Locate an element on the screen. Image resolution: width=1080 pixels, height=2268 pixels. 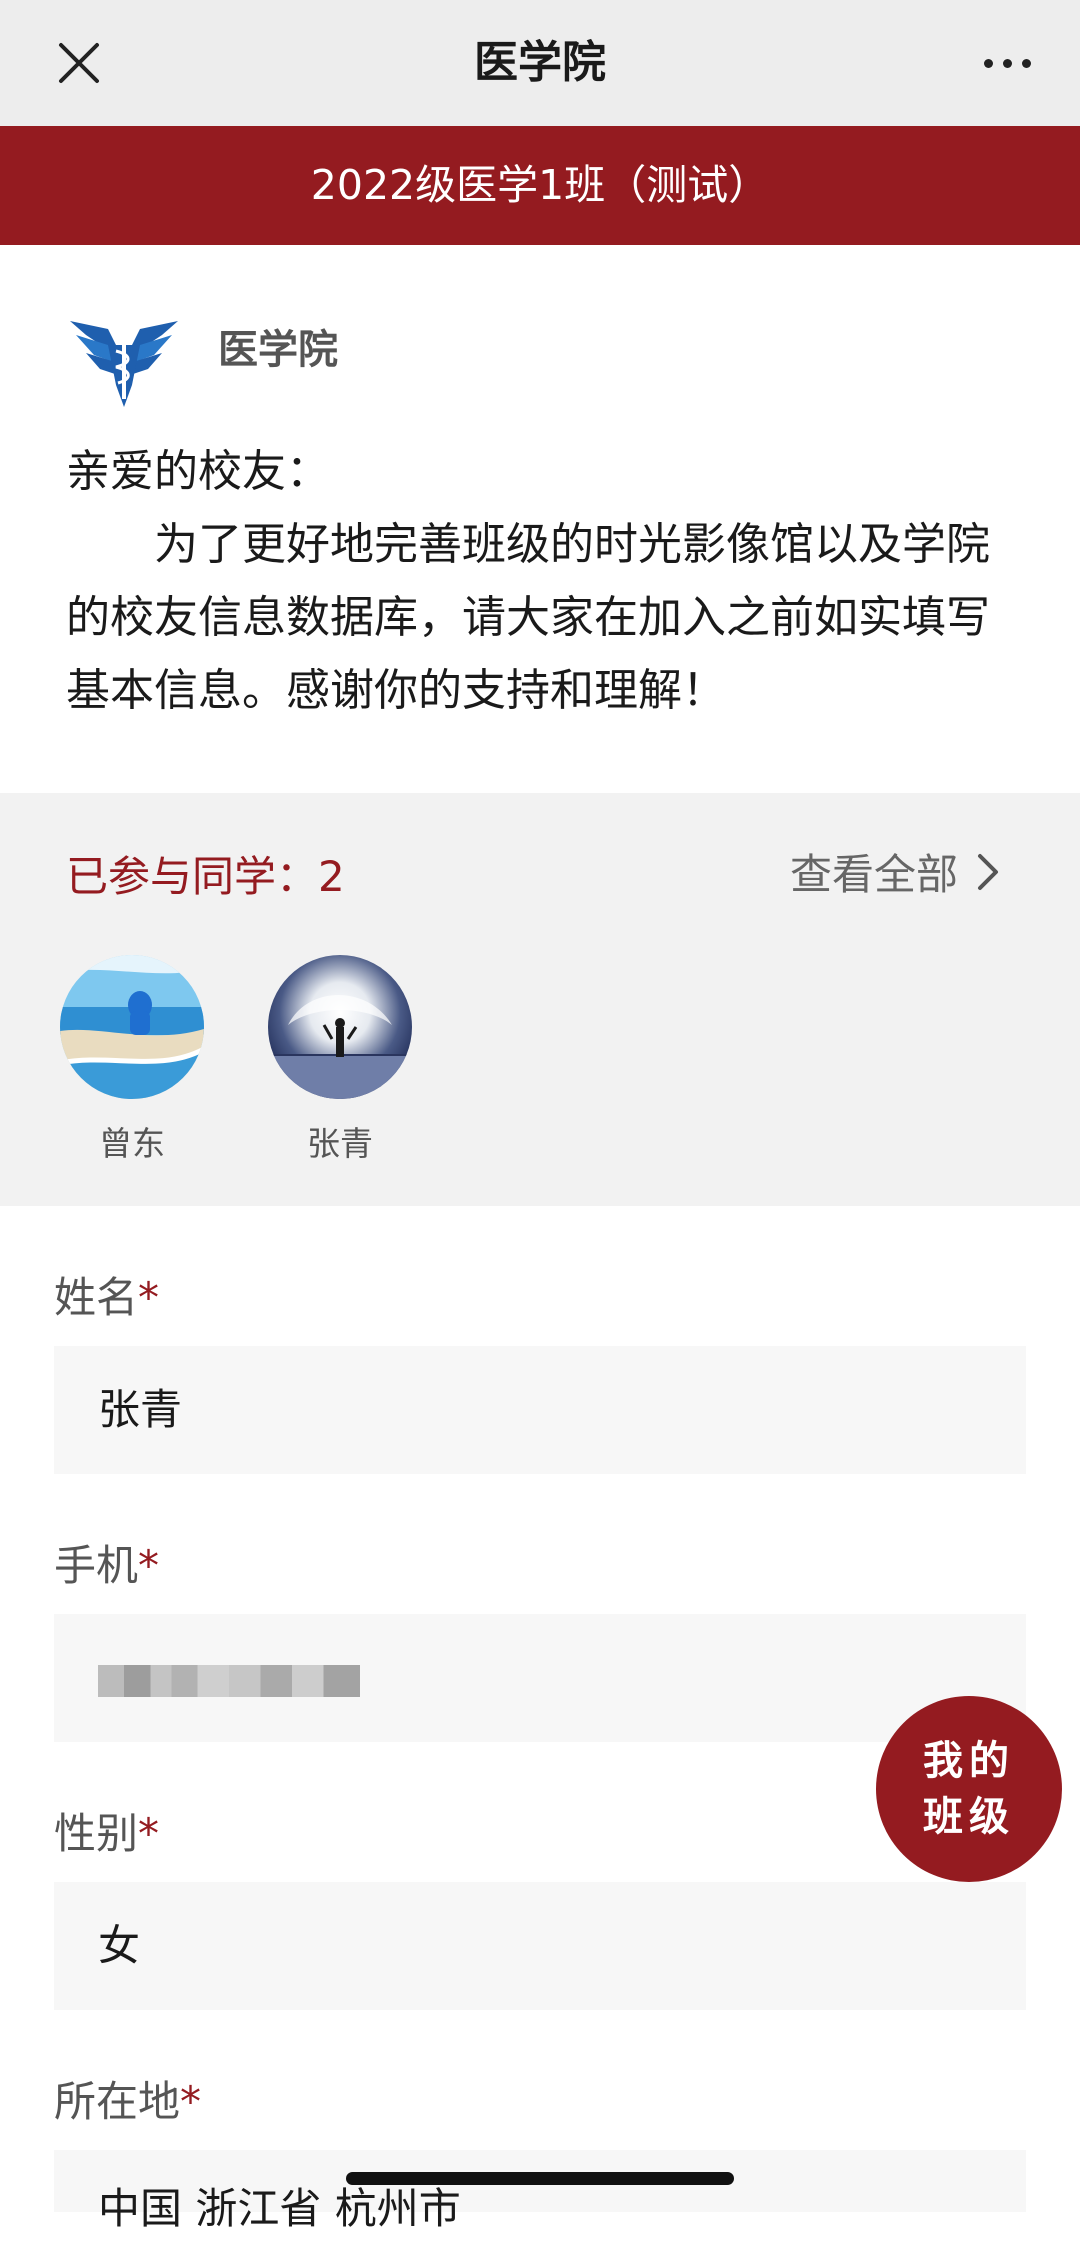
location-label: 所在地* is located at coordinates (127, 2098).